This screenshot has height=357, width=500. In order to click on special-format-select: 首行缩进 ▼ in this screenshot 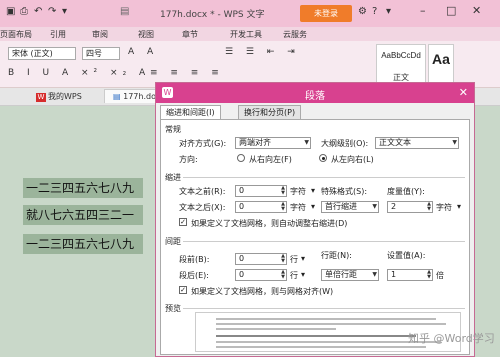, I will do `click(350, 207)`.